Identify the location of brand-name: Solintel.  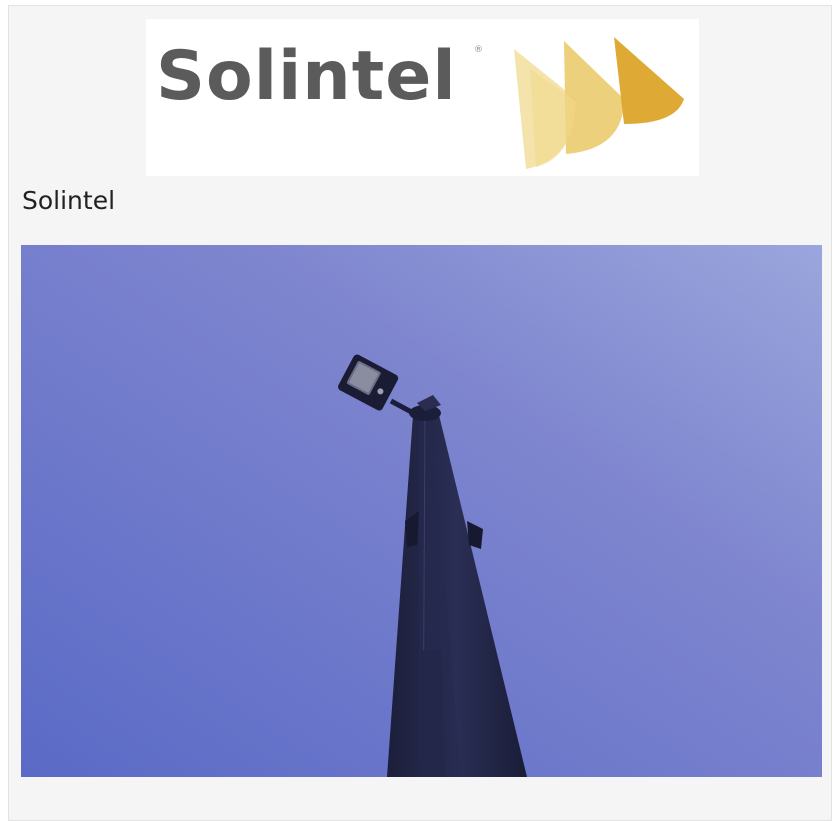
(69, 200).